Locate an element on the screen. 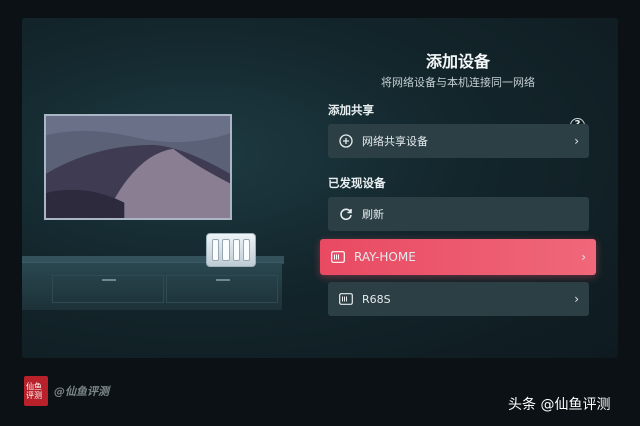 The height and width of the screenshot is (426, 640). refresh-button: 刷新 is located at coordinates (458, 214).